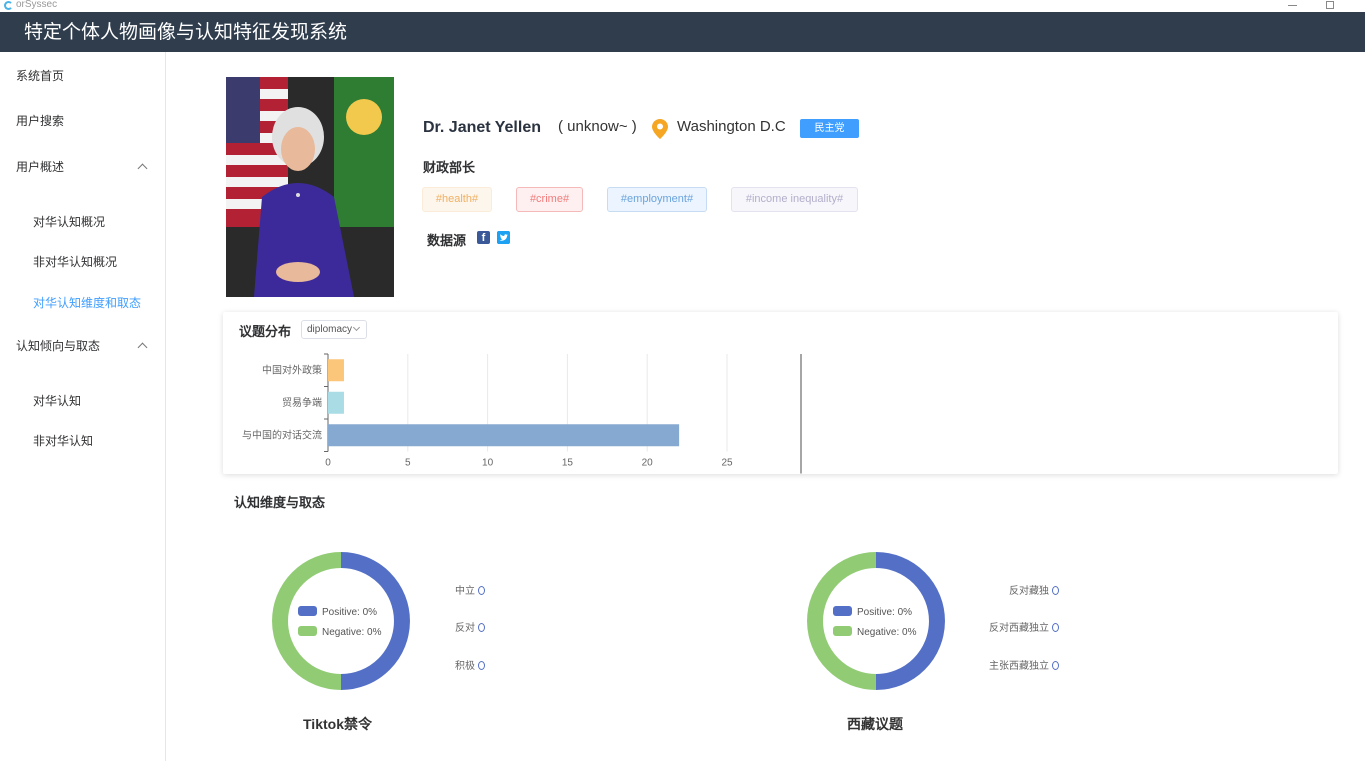 The height and width of the screenshot is (761, 1365). Describe the element at coordinates (87, 303) in the screenshot. I see `sidebar-item-china-cognition-dimension: 对华认知维度和取态` at that location.